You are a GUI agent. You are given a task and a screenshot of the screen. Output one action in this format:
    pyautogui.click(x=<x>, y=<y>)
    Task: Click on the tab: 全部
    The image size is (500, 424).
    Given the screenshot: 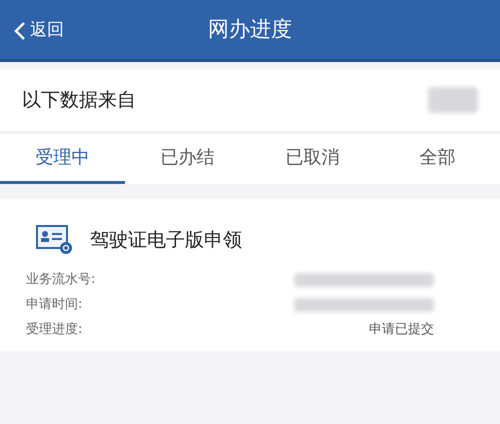 What is the action you would take?
    pyautogui.click(x=437, y=159)
    